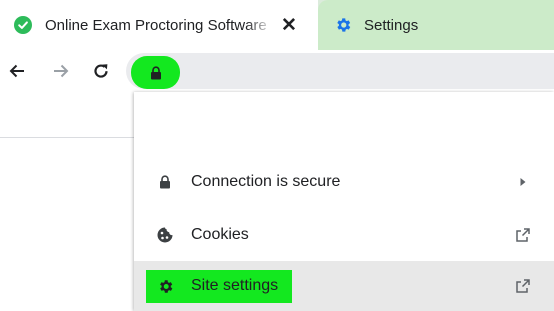 The height and width of the screenshot is (311, 554). I want to click on tab-title: Settings, so click(391, 25).